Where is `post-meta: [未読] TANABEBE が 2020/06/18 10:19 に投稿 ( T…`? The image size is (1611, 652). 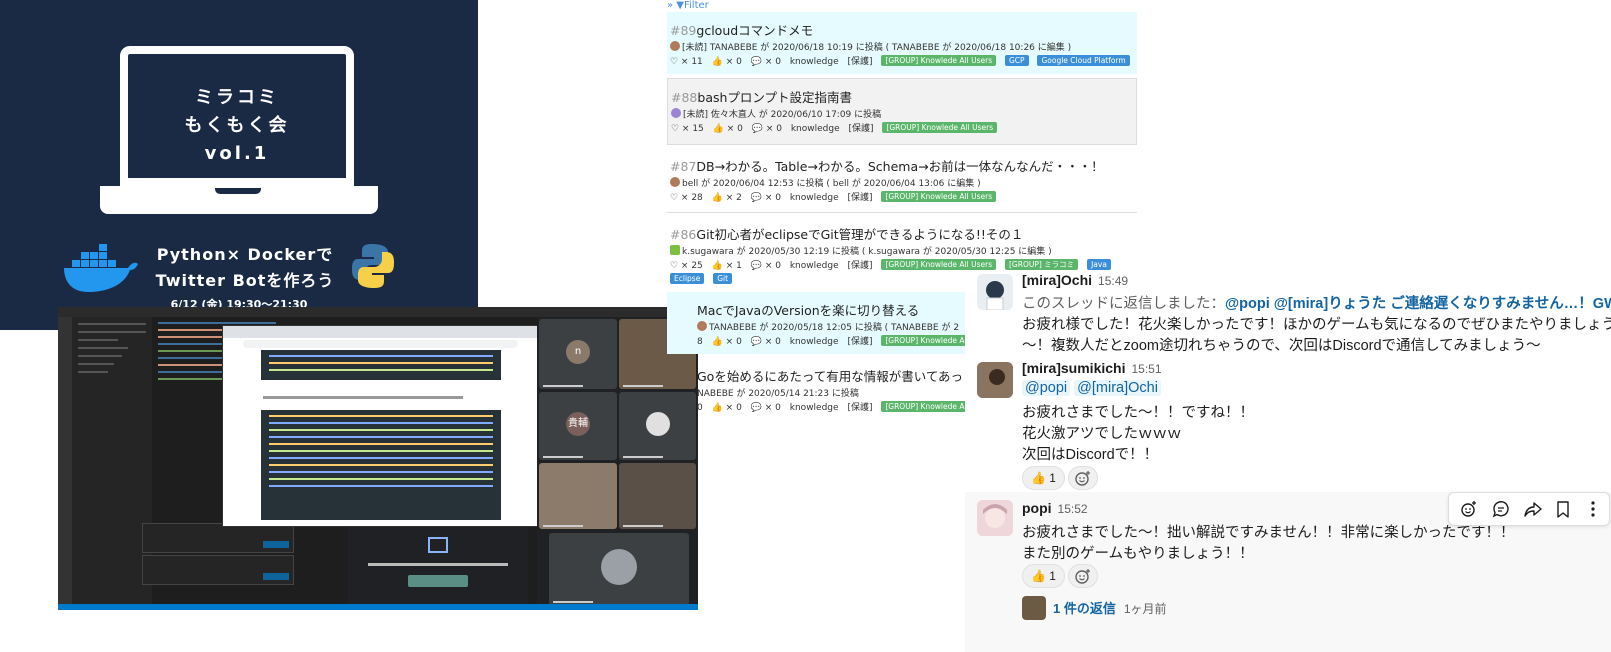 post-meta: [未読] TANABEBE が 2020/06/18 10:19 に投稿 ( T… is located at coordinates (877, 48).